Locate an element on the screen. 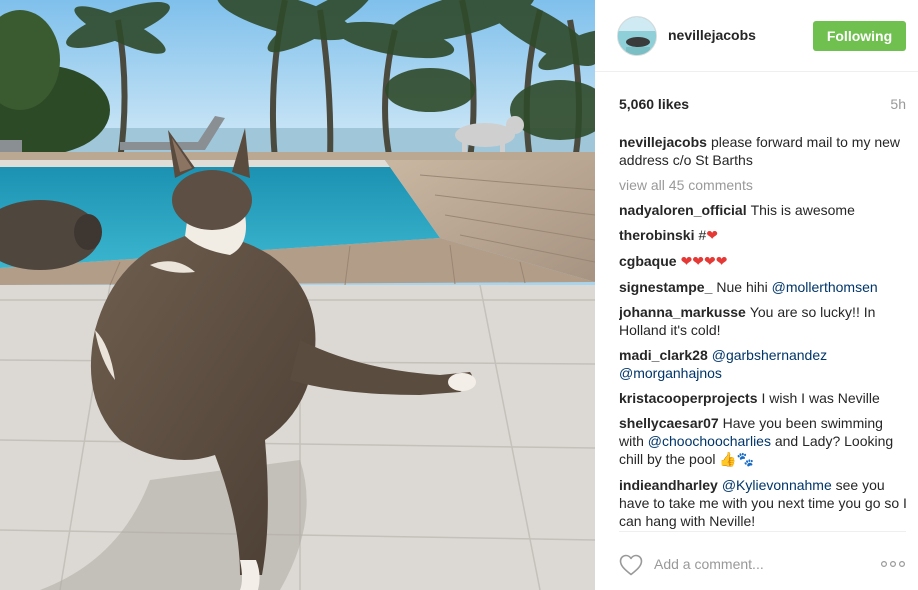 The image size is (918, 590). comment-username: cgbaque is located at coordinates (648, 261).